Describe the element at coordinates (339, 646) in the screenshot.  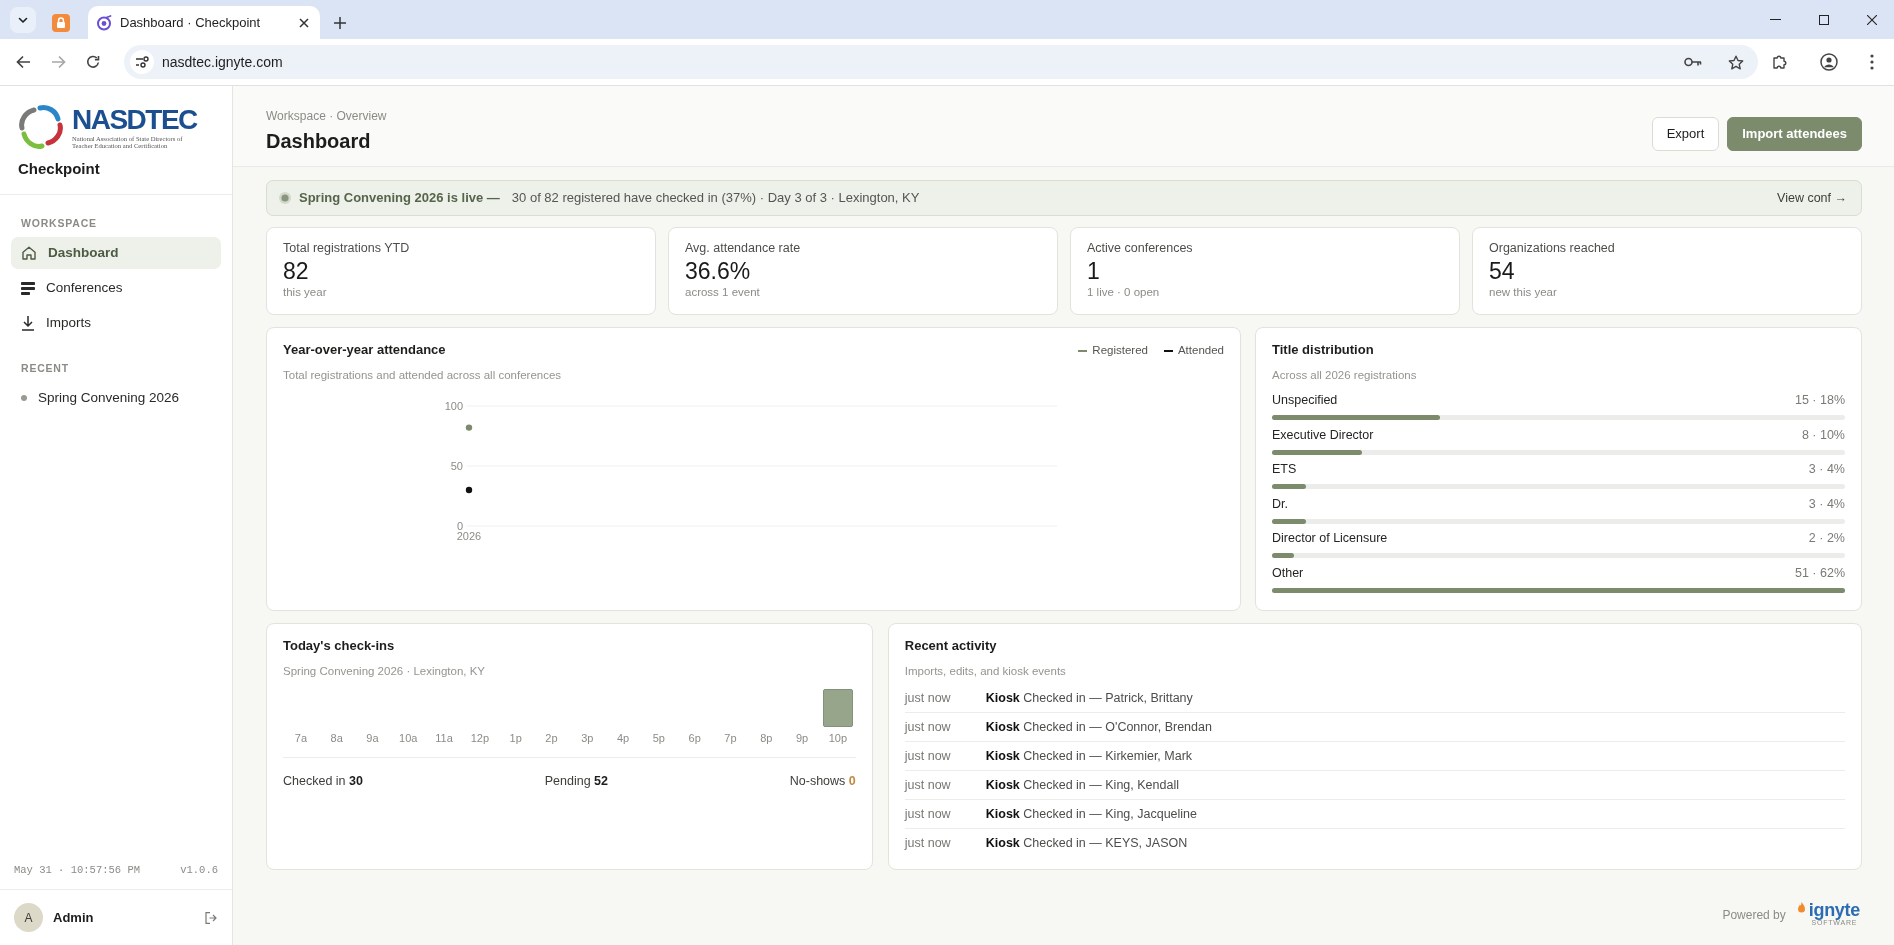
I see `card-title: Today's check-ins` at that location.